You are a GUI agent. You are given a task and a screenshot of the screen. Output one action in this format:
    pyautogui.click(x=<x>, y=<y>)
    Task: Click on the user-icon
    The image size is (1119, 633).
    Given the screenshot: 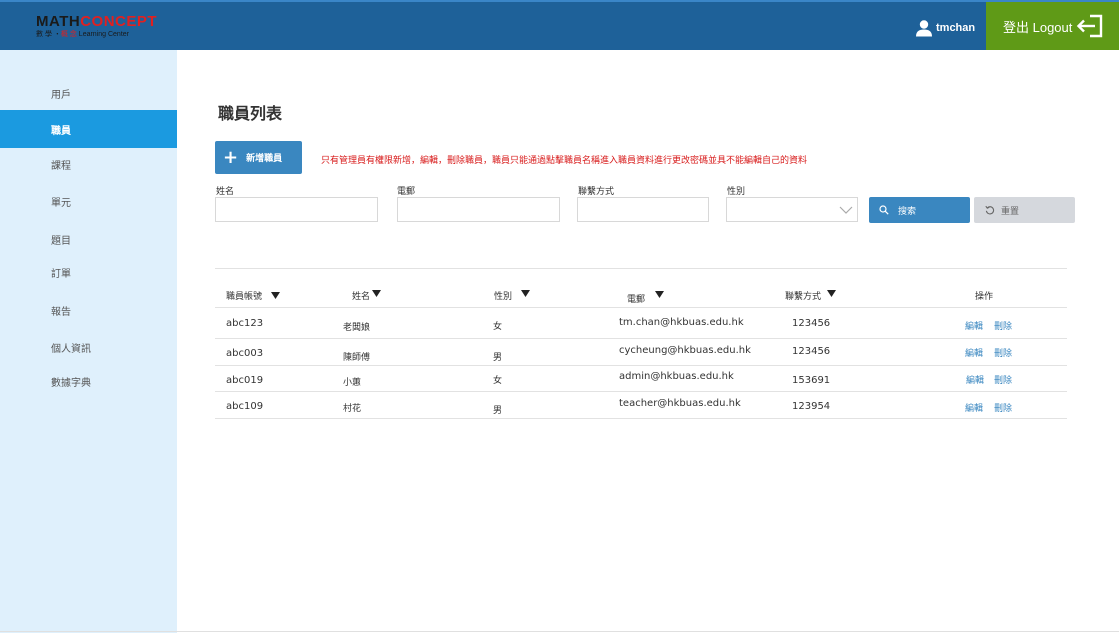 What is the action you would take?
    pyautogui.click(x=924, y=28)
    